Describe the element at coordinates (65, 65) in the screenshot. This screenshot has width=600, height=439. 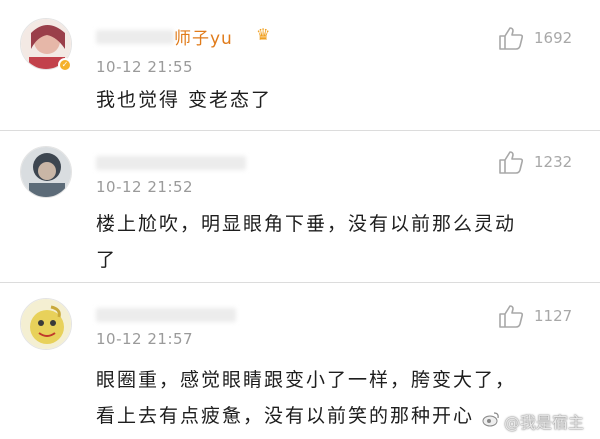
I see `vip-badge-icon: ✓` at that location.